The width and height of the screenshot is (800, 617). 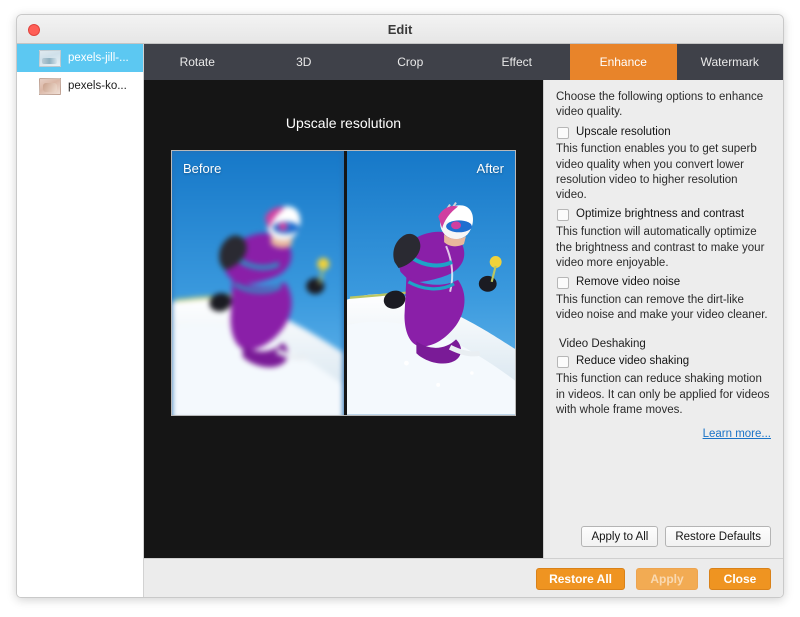 I want to click on title-bar: Edit, so click(x=400, y=29).